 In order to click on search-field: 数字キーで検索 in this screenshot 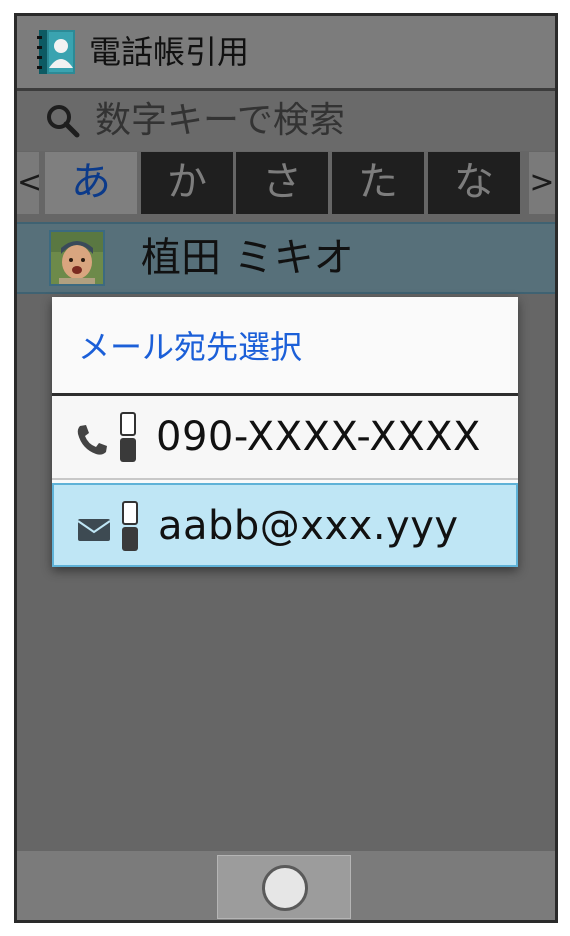, I will do `click(286, 121)`.